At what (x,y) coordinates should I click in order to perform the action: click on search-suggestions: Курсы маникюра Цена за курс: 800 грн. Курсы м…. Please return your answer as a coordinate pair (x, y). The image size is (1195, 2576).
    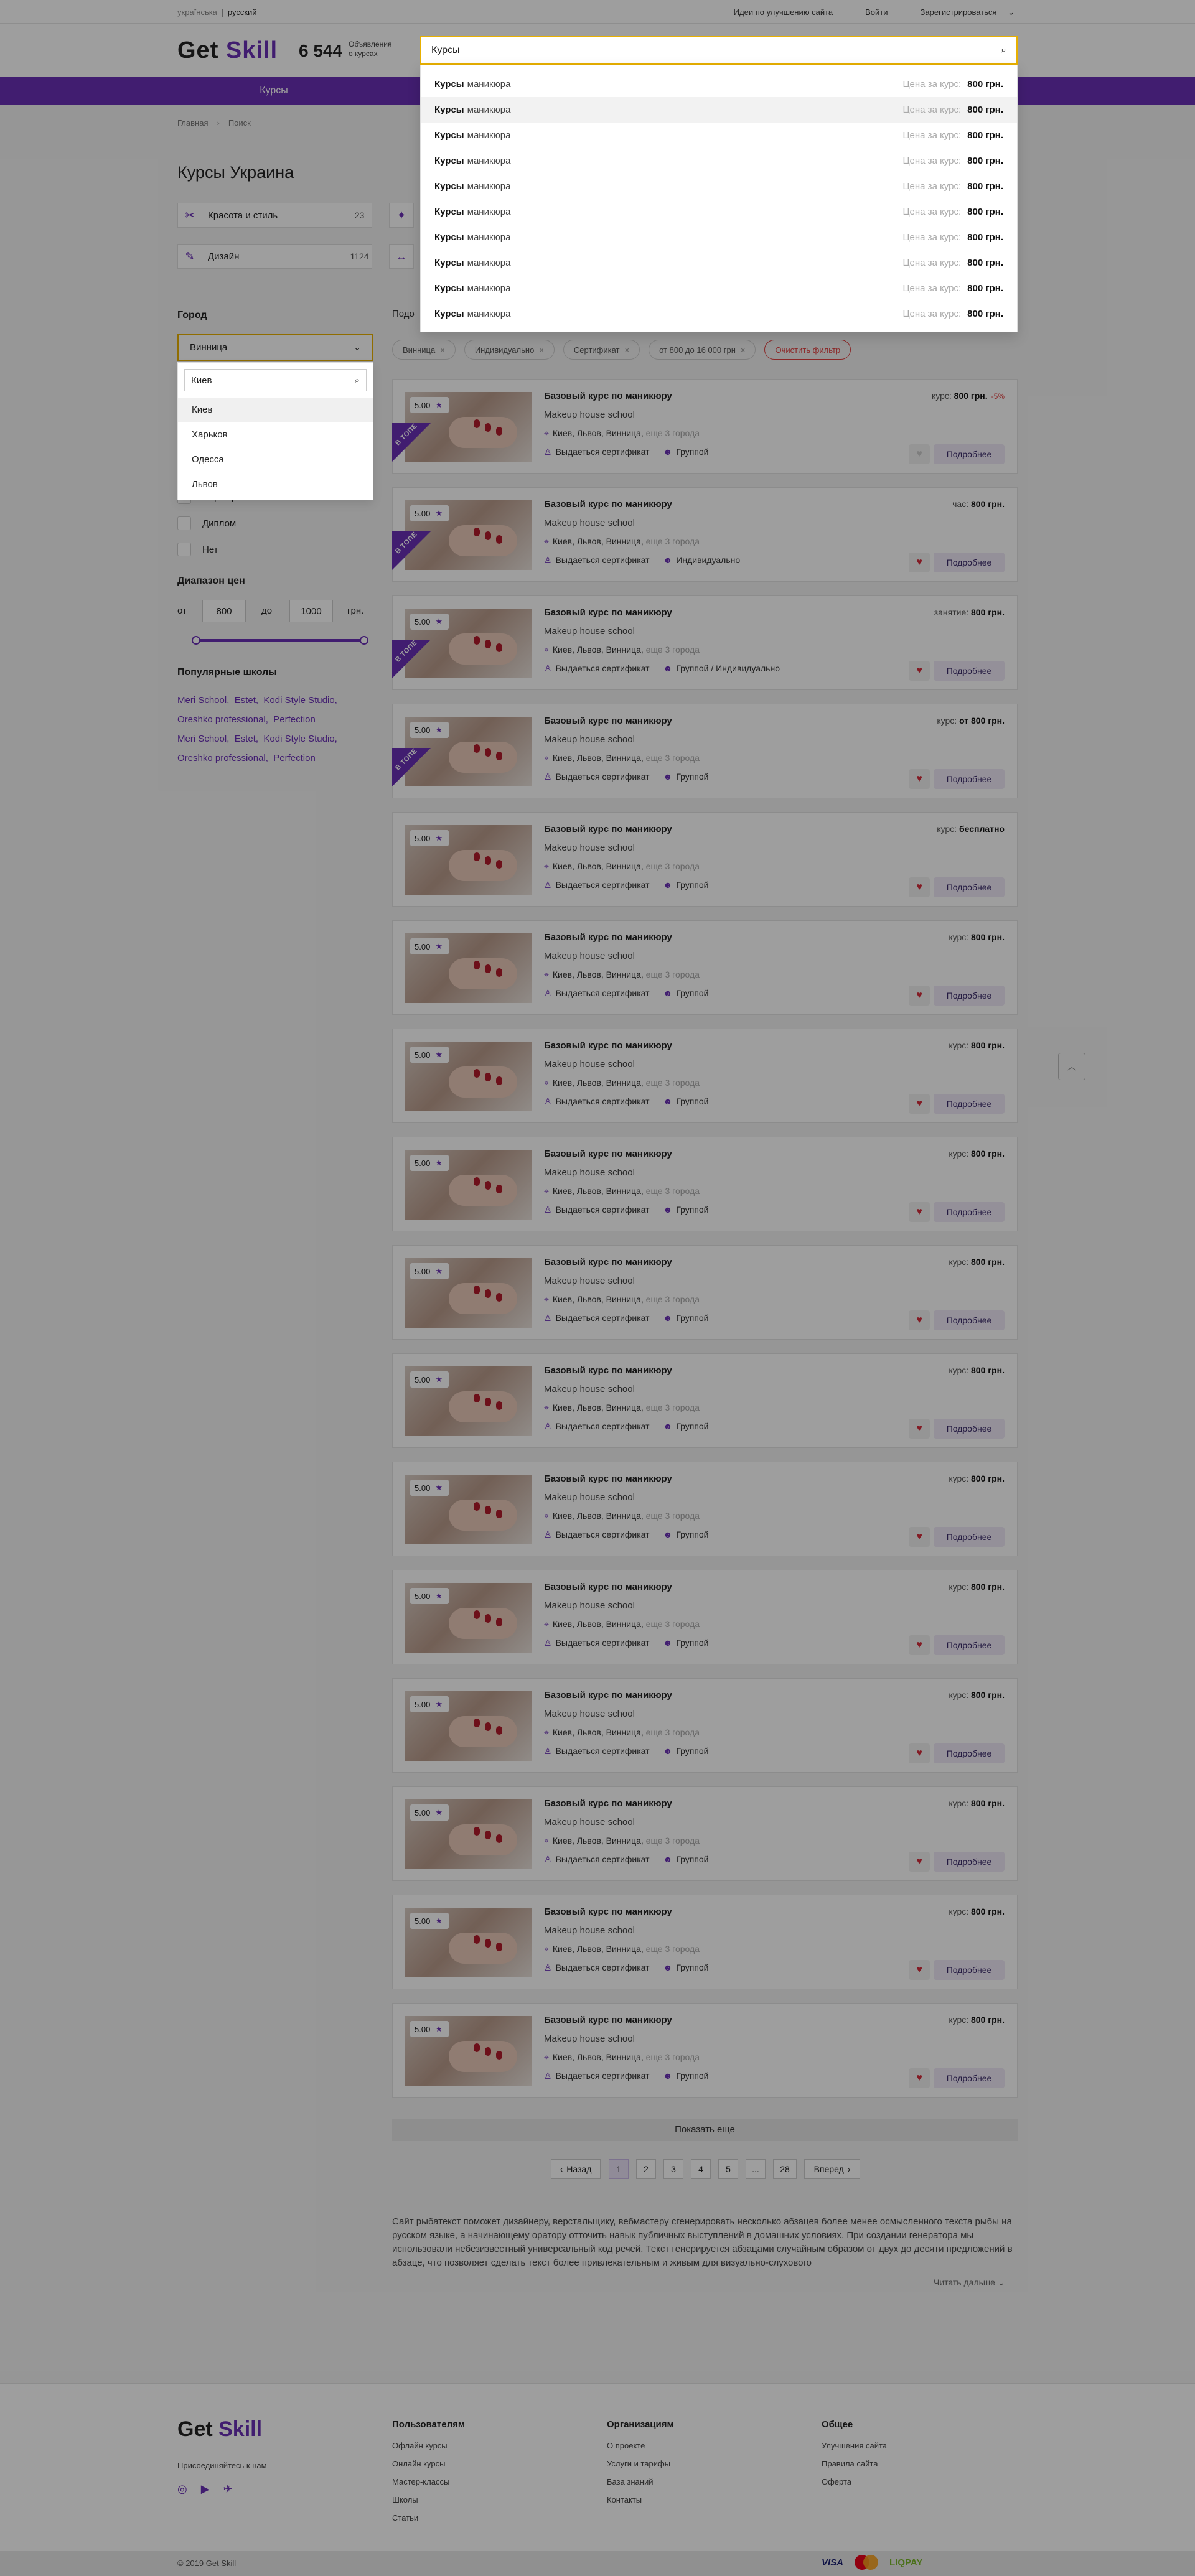
    Looking at the image, I should click on (719, 199).